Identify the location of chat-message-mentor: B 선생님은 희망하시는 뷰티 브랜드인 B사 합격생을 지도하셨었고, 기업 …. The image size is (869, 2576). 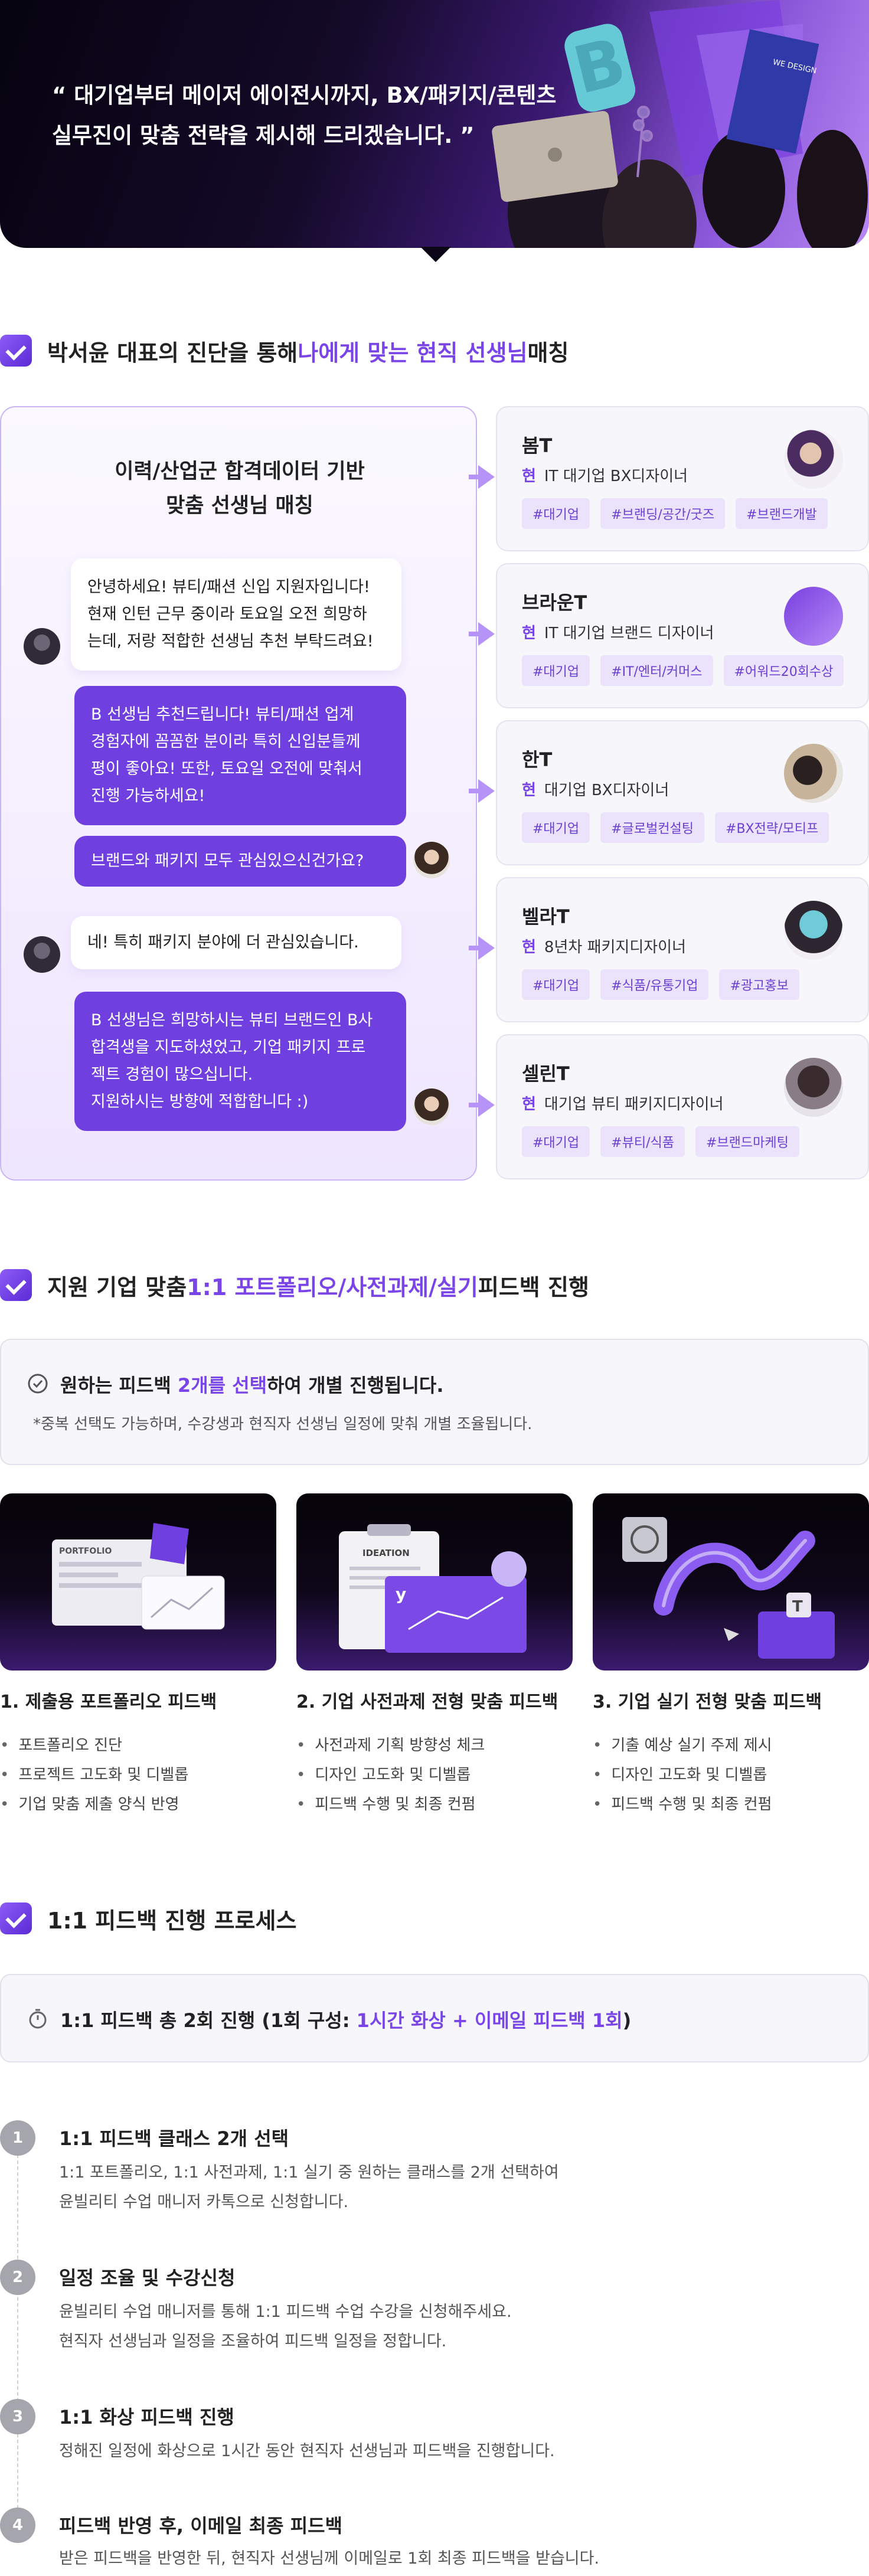
(240, 1061).